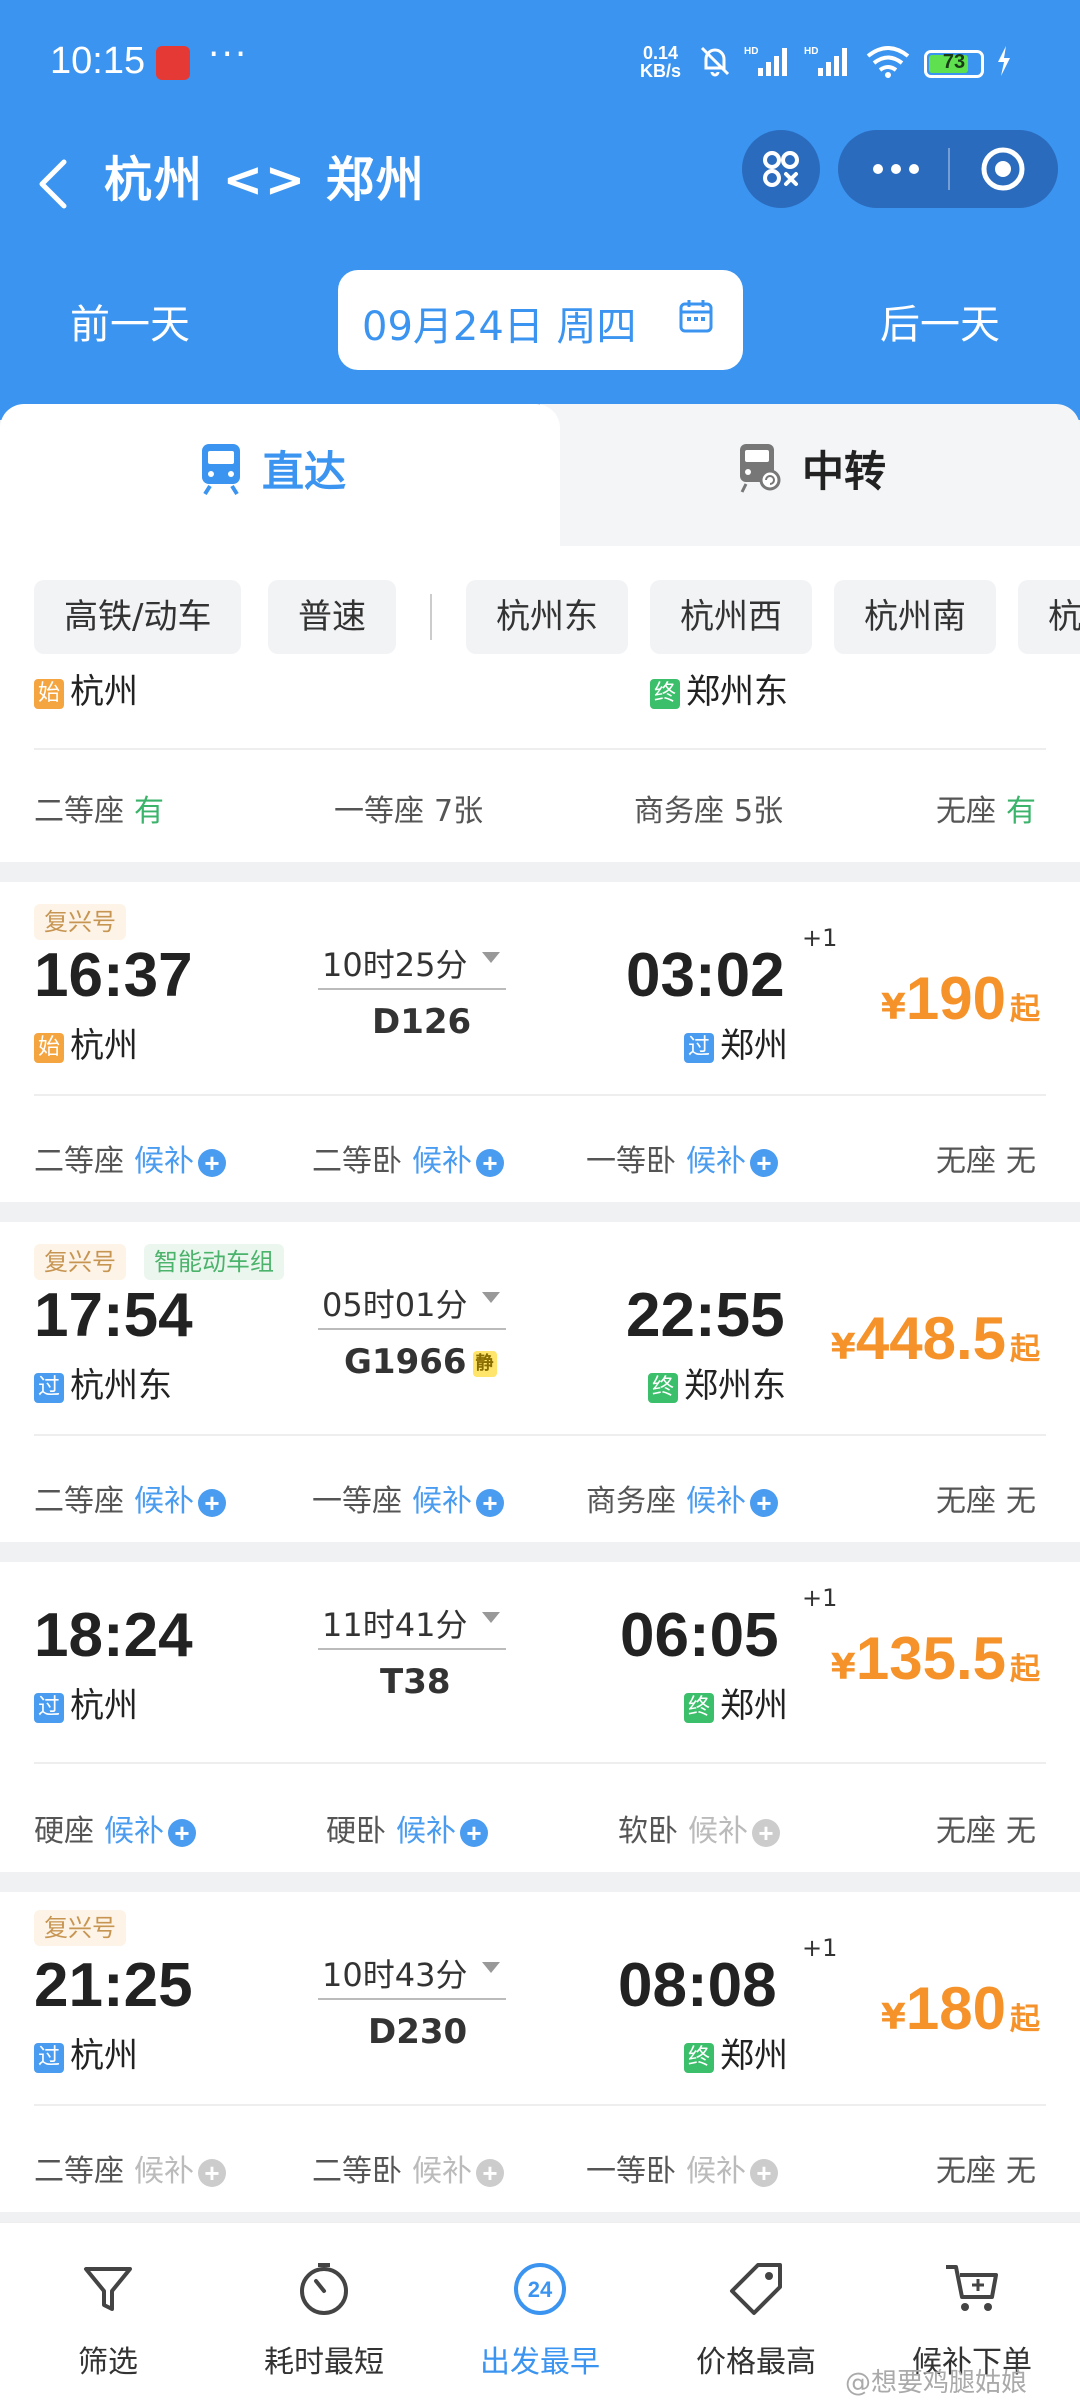 The width and height of the screenshot is (1080, 2404). I want to click on svg-text: HD, so click(751, 51).